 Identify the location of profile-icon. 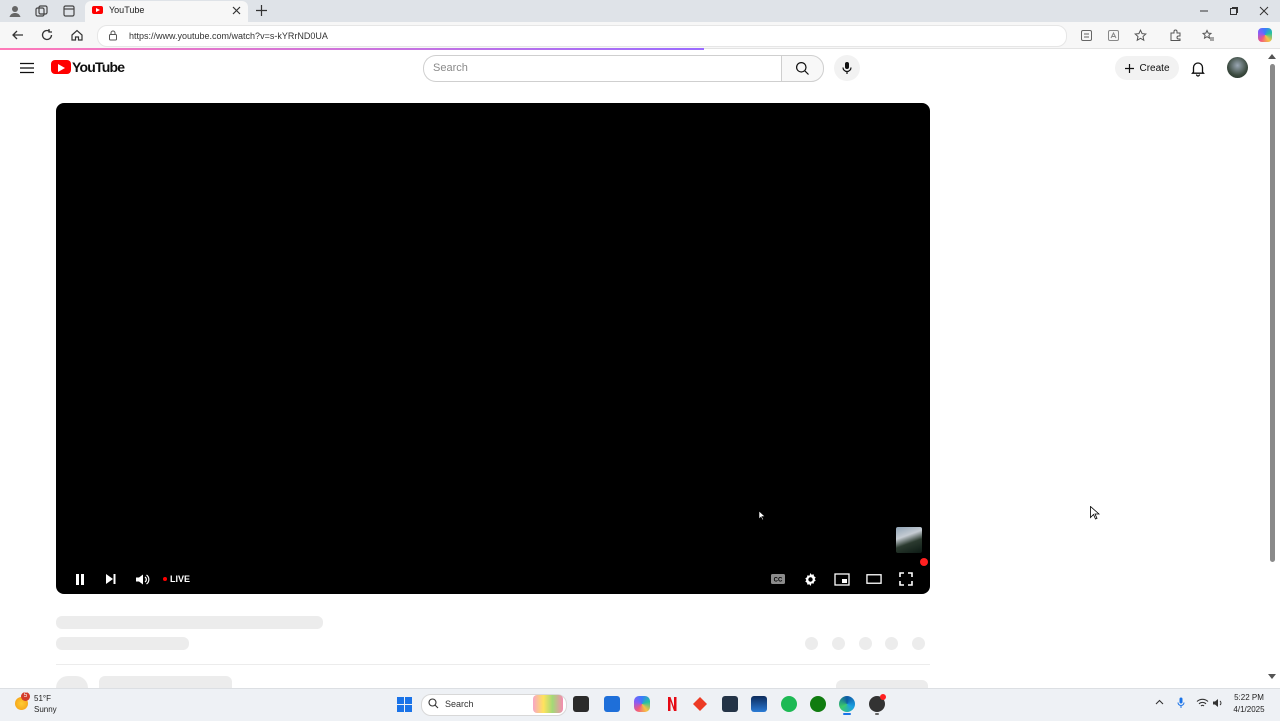
(15, 11).